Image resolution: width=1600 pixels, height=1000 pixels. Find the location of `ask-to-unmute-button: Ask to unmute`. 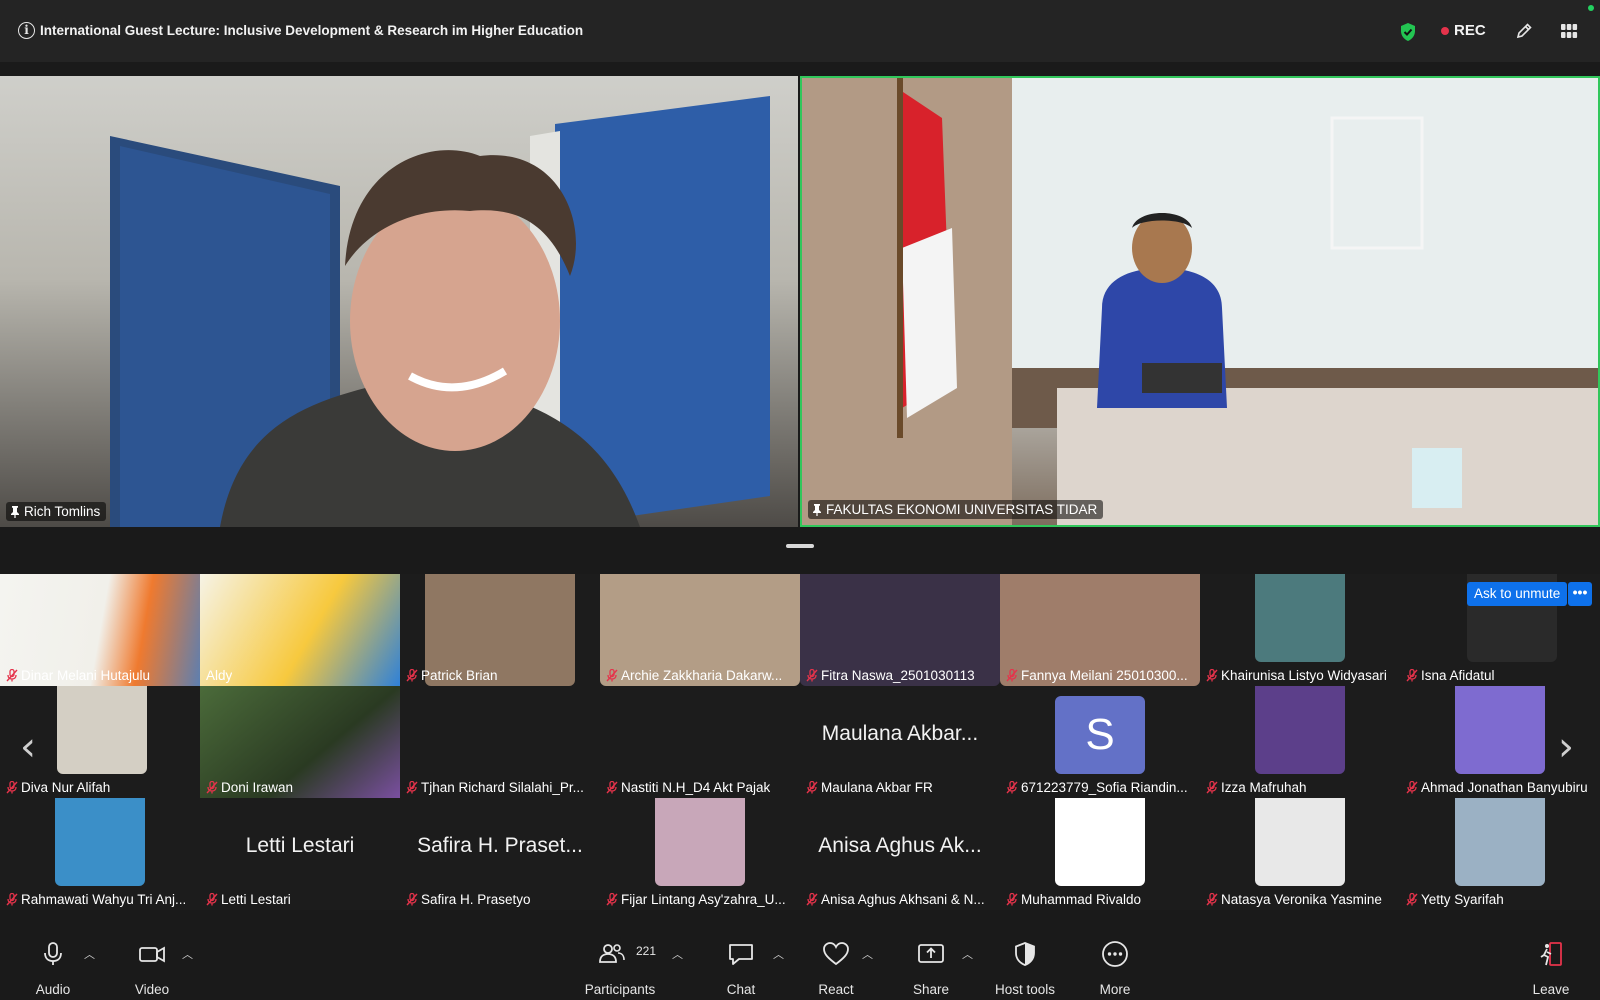

ask-to-unmute-button: Ask to unmute is located at coordinates (1517, 594).